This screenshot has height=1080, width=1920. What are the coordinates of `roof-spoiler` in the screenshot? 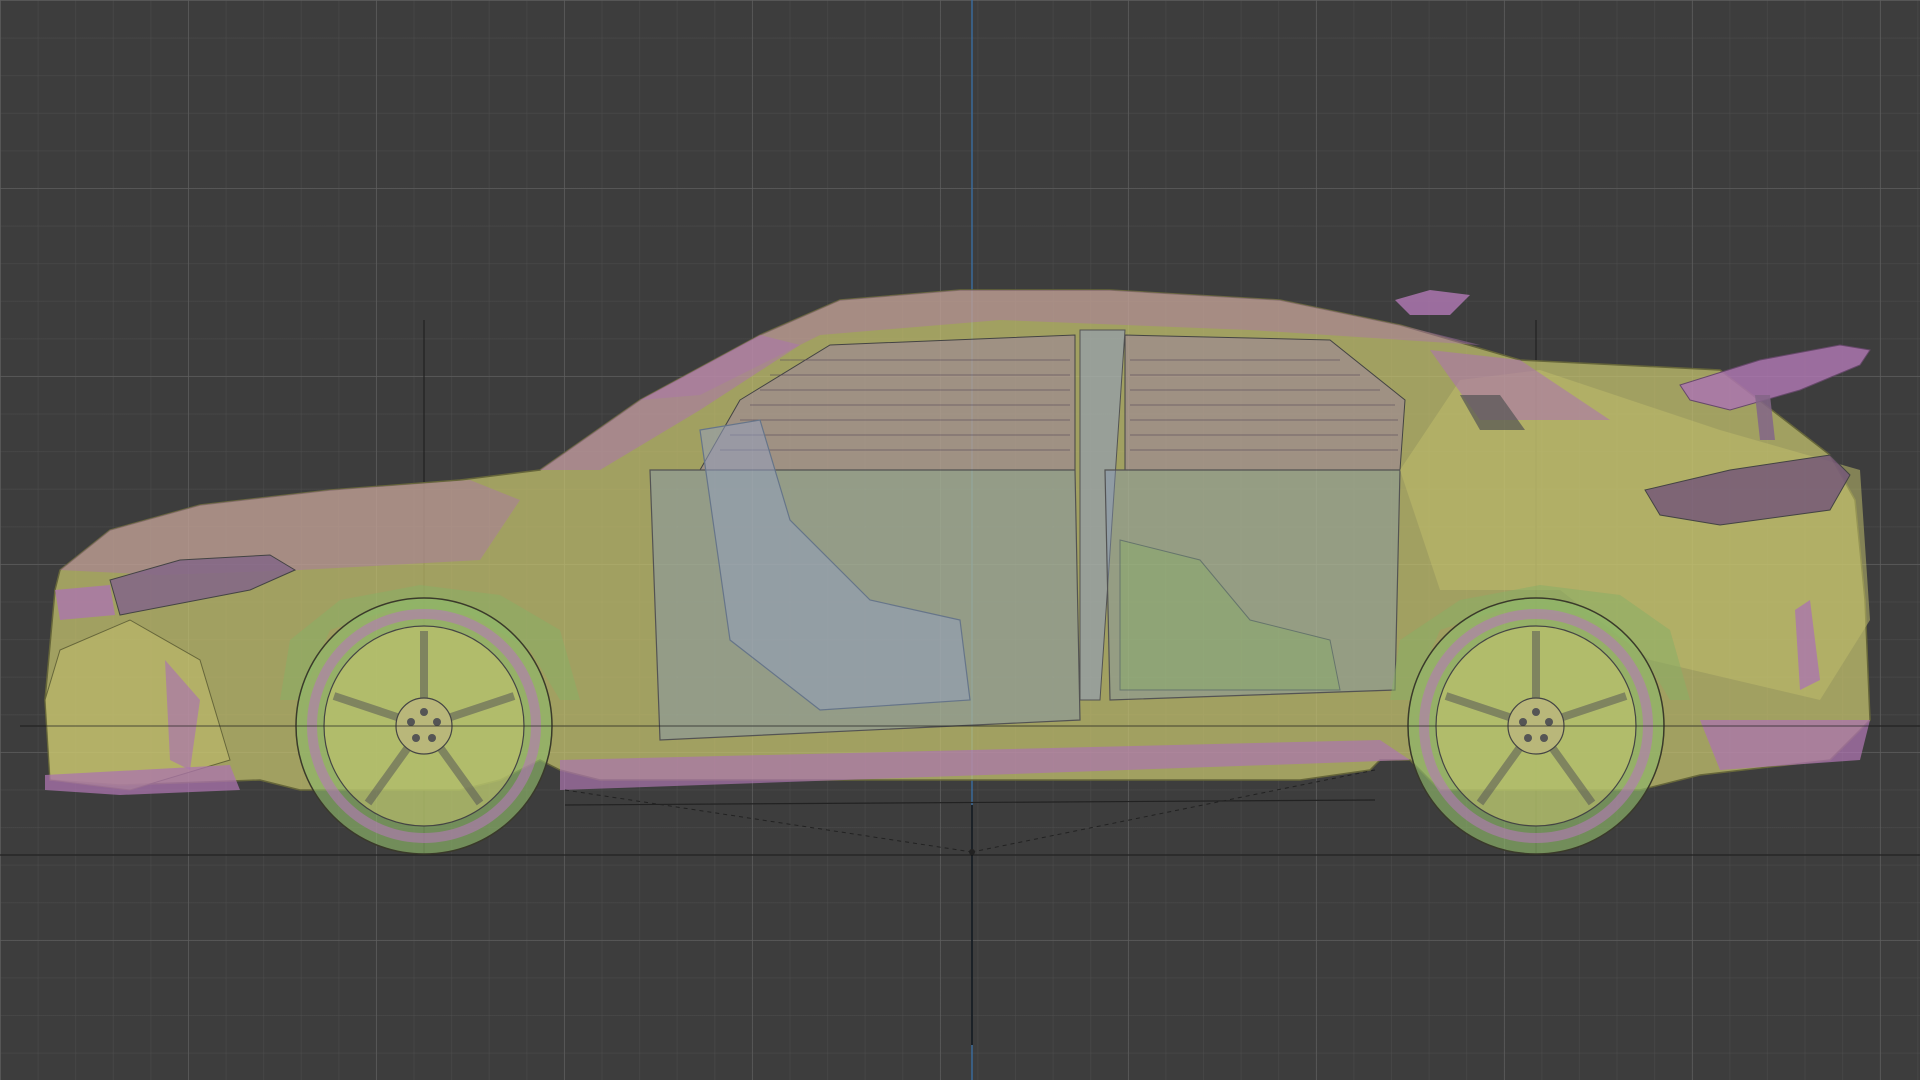 It's located at (1432, 302).